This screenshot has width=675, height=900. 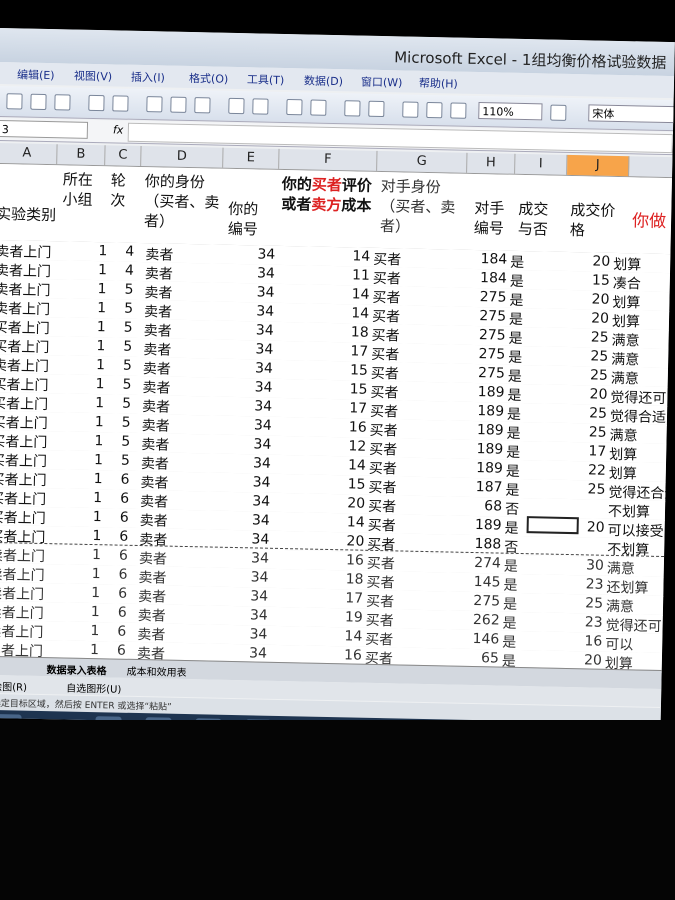 I want to click on active-cell-outline, so click(x=552, y=525).